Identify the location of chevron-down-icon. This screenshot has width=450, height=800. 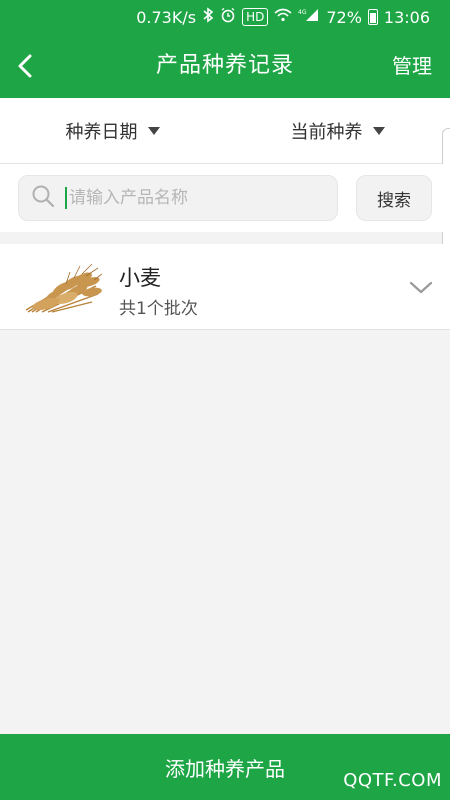
(421, 287).